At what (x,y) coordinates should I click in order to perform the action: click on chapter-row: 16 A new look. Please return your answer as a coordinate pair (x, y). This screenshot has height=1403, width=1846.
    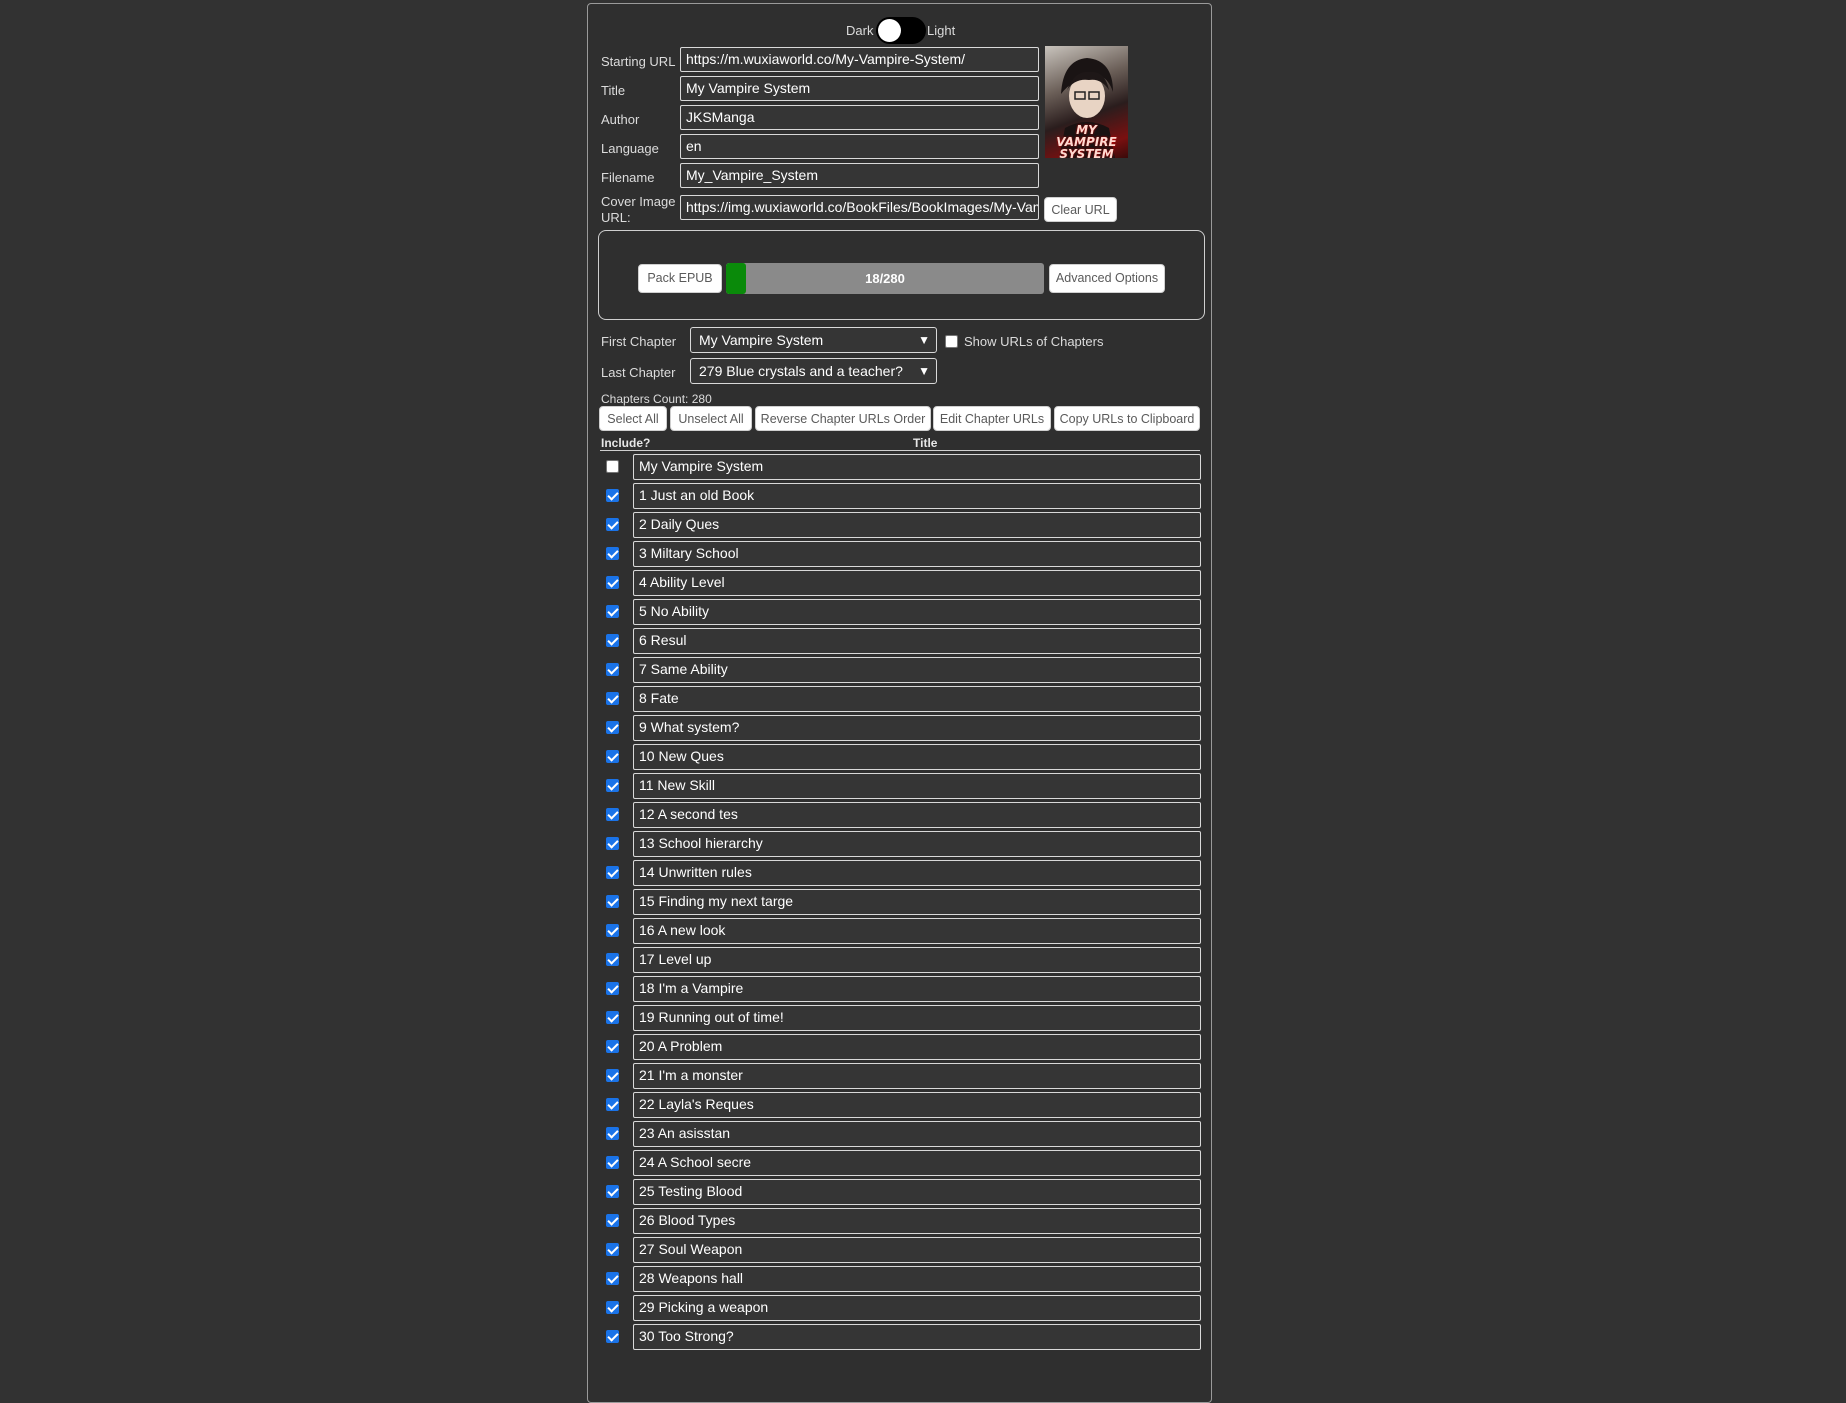
    Looking at the image, I should click on (900, 930).